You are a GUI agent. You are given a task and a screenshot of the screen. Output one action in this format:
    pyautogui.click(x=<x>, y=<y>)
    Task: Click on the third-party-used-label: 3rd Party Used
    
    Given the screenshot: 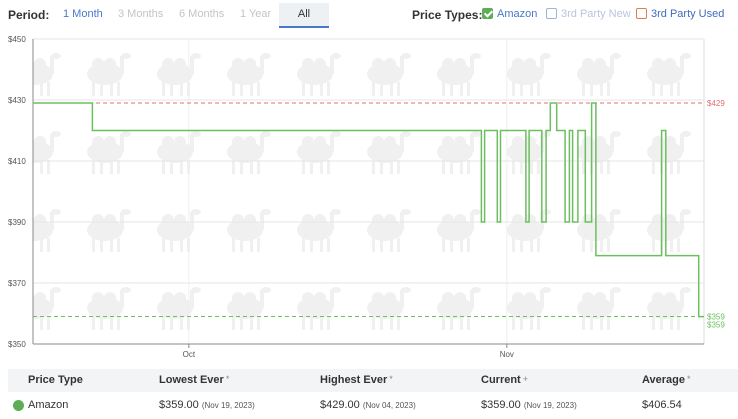 What is the action you would take?
    pyautogui.click(x=687, y=14)
    